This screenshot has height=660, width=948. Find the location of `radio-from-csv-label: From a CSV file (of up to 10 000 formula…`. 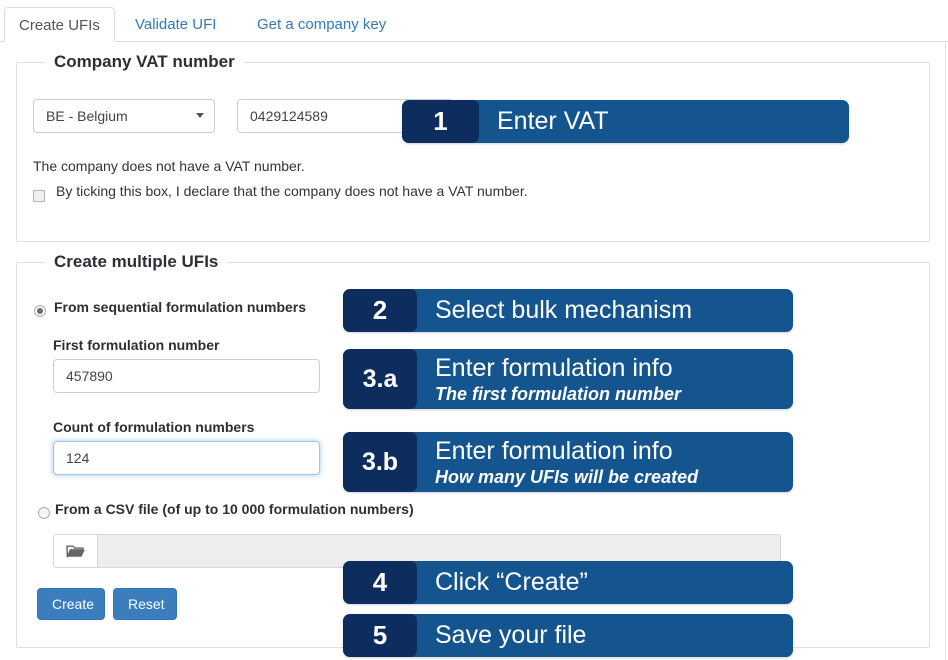

radio-from-csv-label: From a CSV file (of up to 10 000 formula… is located at coordinates (234, 509).